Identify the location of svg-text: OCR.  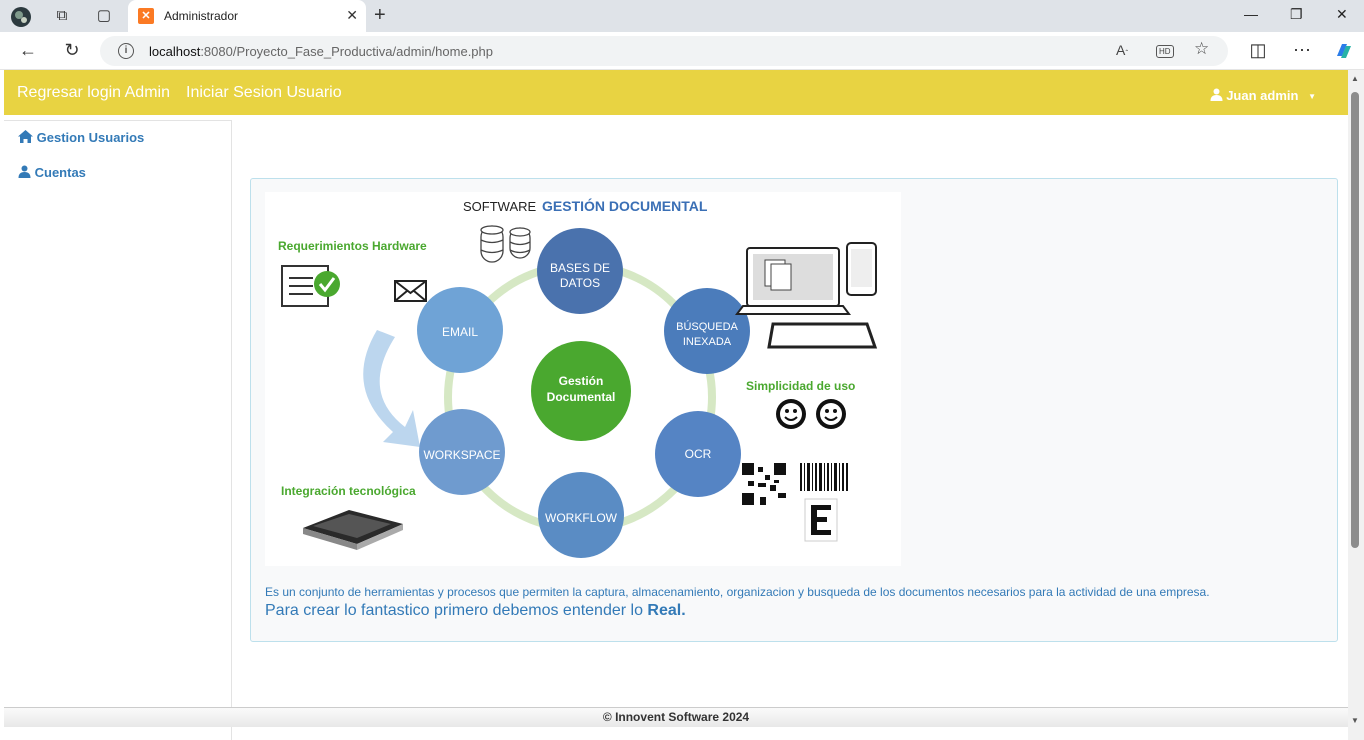
(698, 454).